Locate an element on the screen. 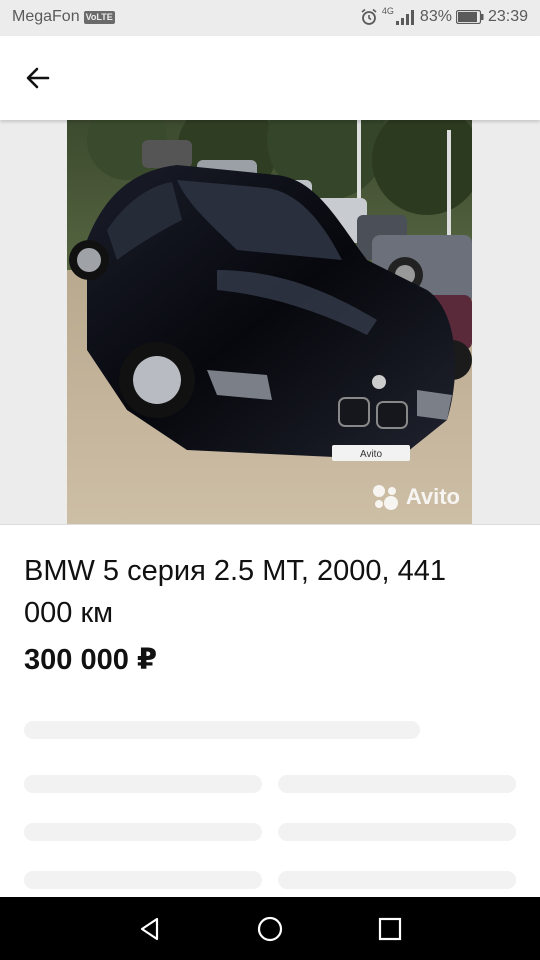  battery-icon is located at coordinates (469, 17).